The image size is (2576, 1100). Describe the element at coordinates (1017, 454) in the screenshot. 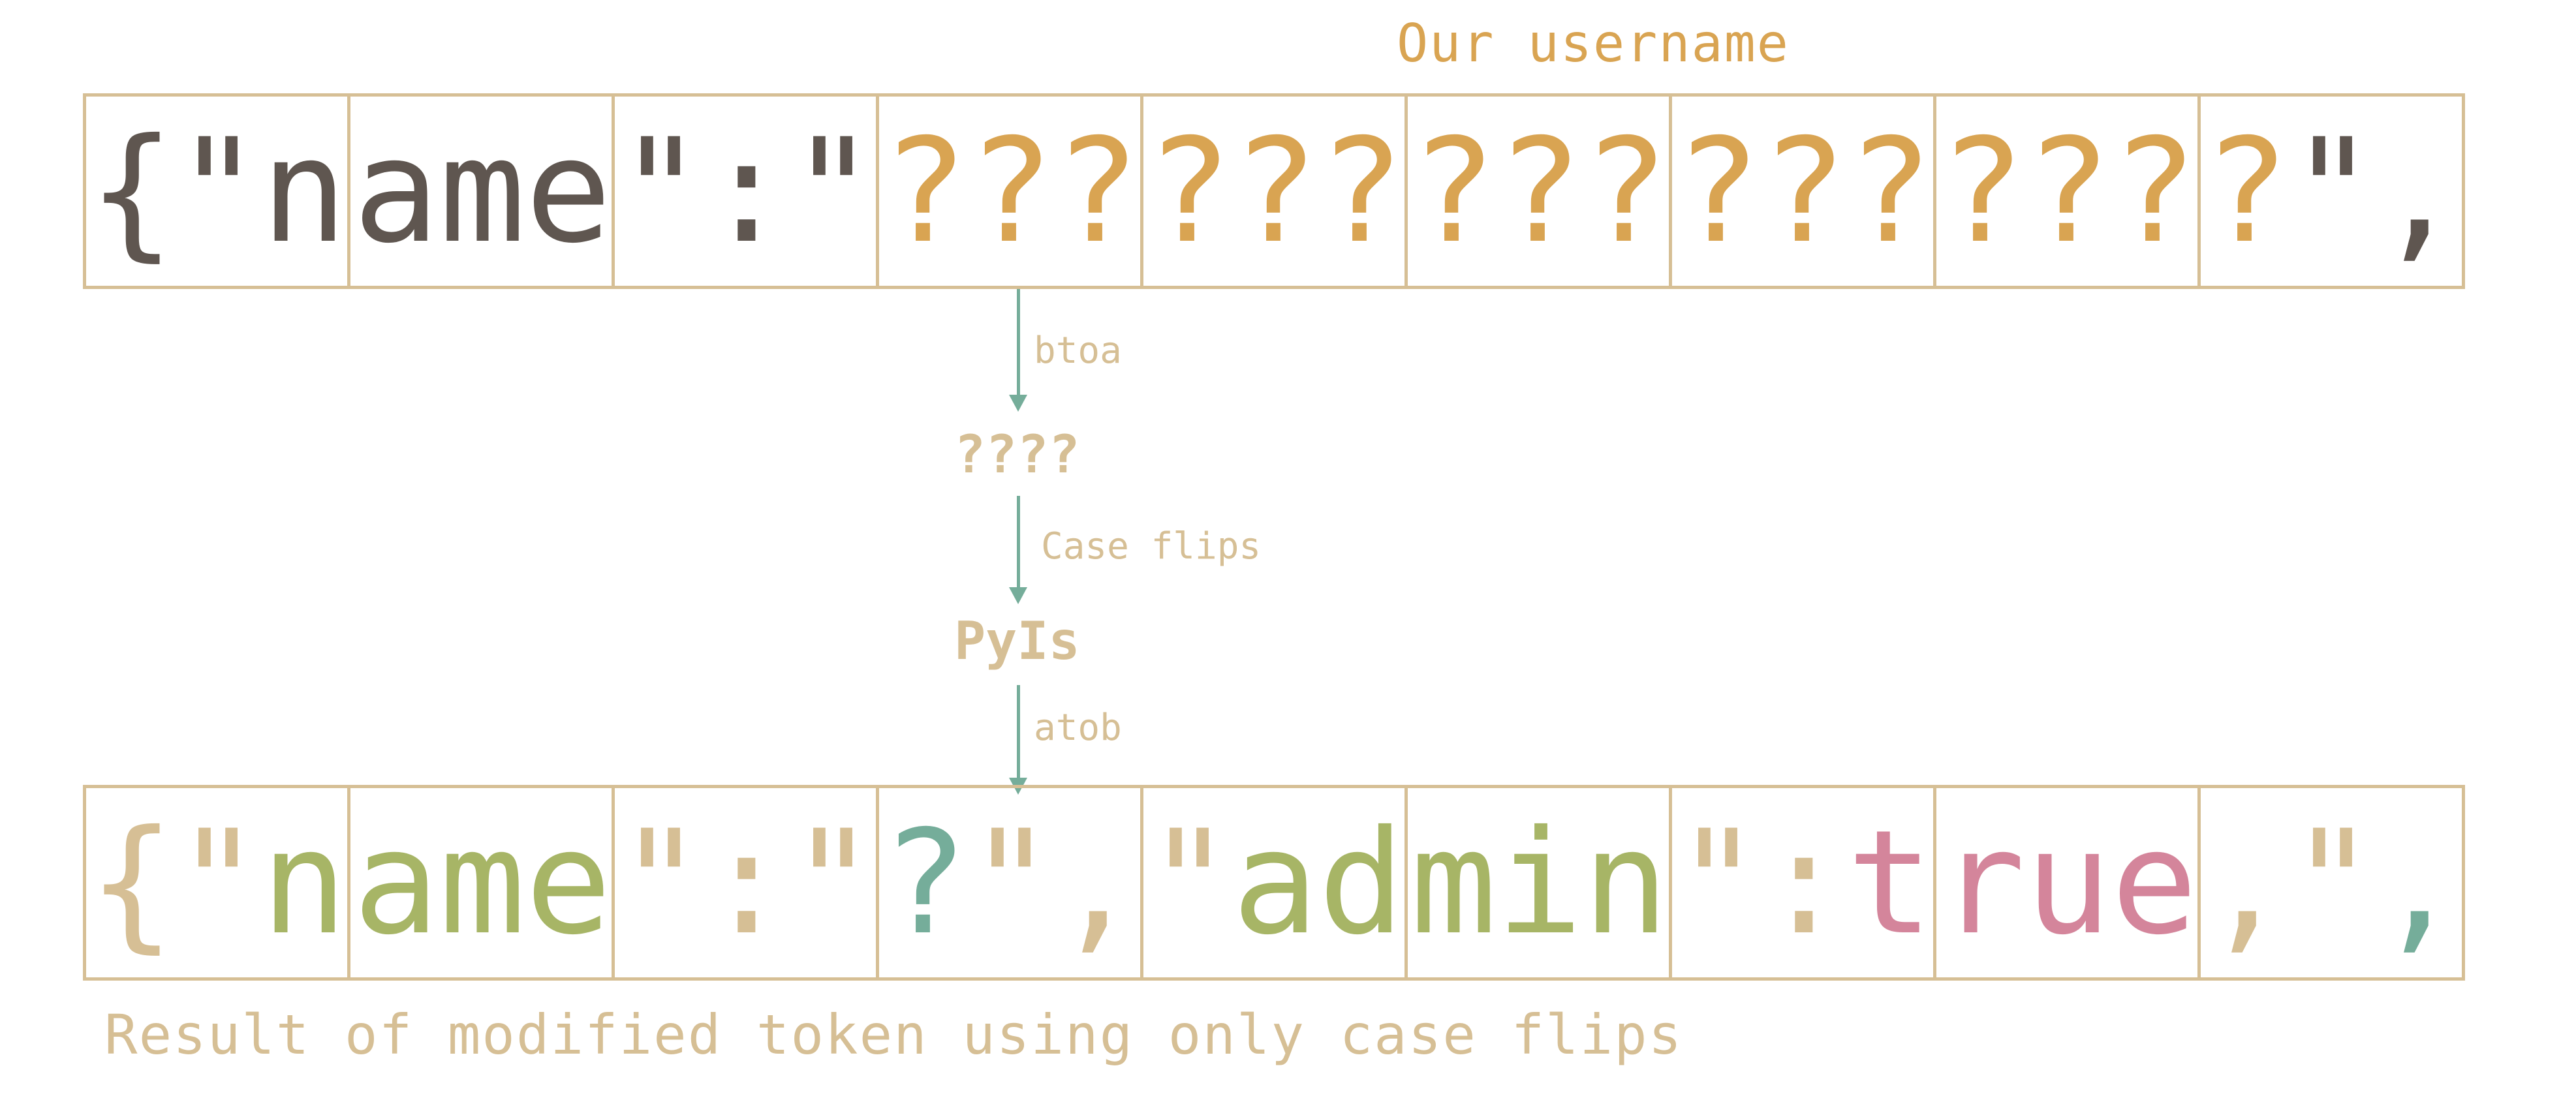

I see `btoa-result: ????` at that location.